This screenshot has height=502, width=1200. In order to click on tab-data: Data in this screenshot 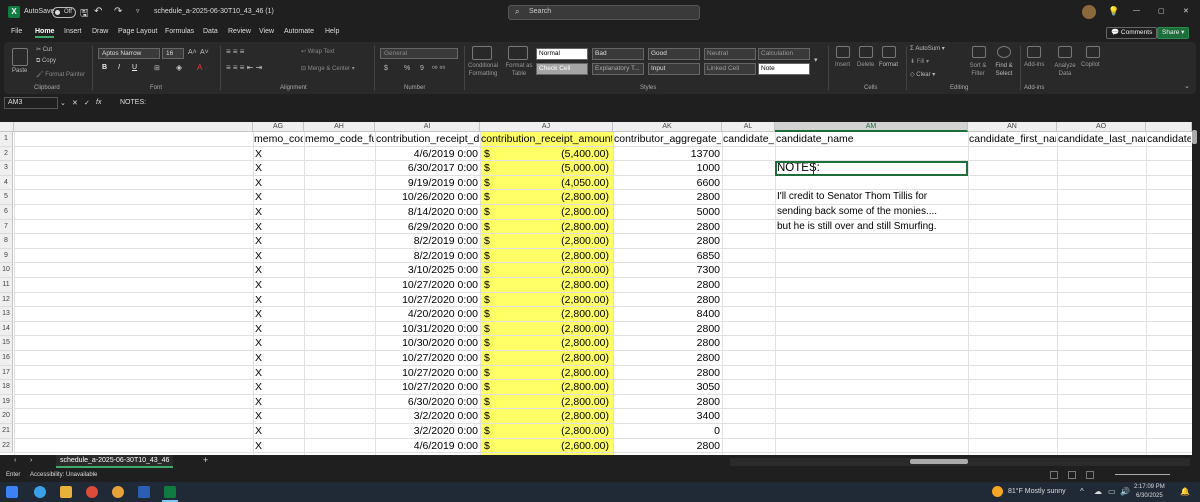, I will do `click(210, 31)`.